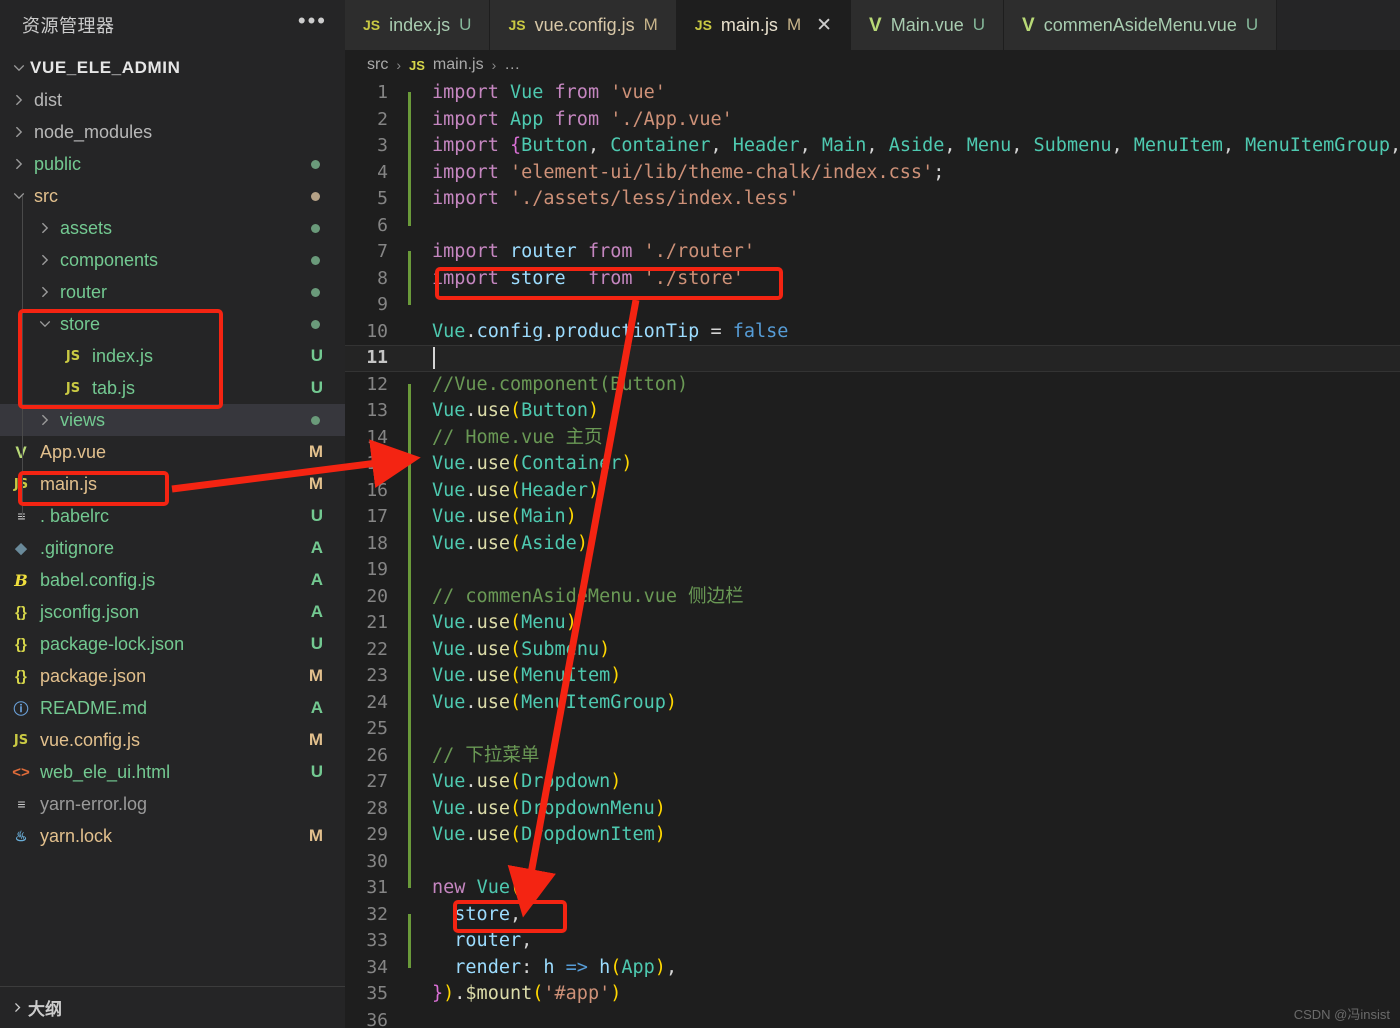  I want to click on line-number: 21, so click(377, 622).